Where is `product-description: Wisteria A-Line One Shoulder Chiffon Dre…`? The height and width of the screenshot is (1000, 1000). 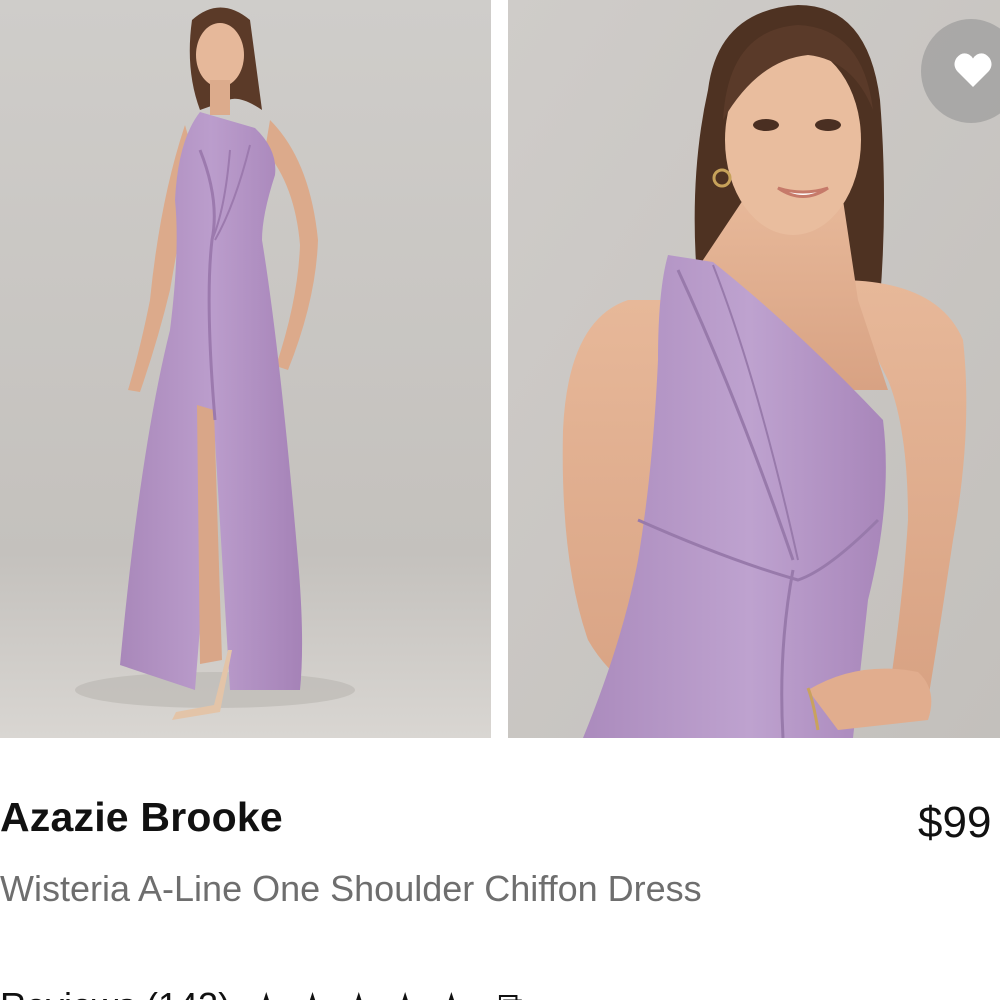
product-description: Wisteria A-Line One Shoulder Chiffon Dre… is located at coordinates (351, 888).